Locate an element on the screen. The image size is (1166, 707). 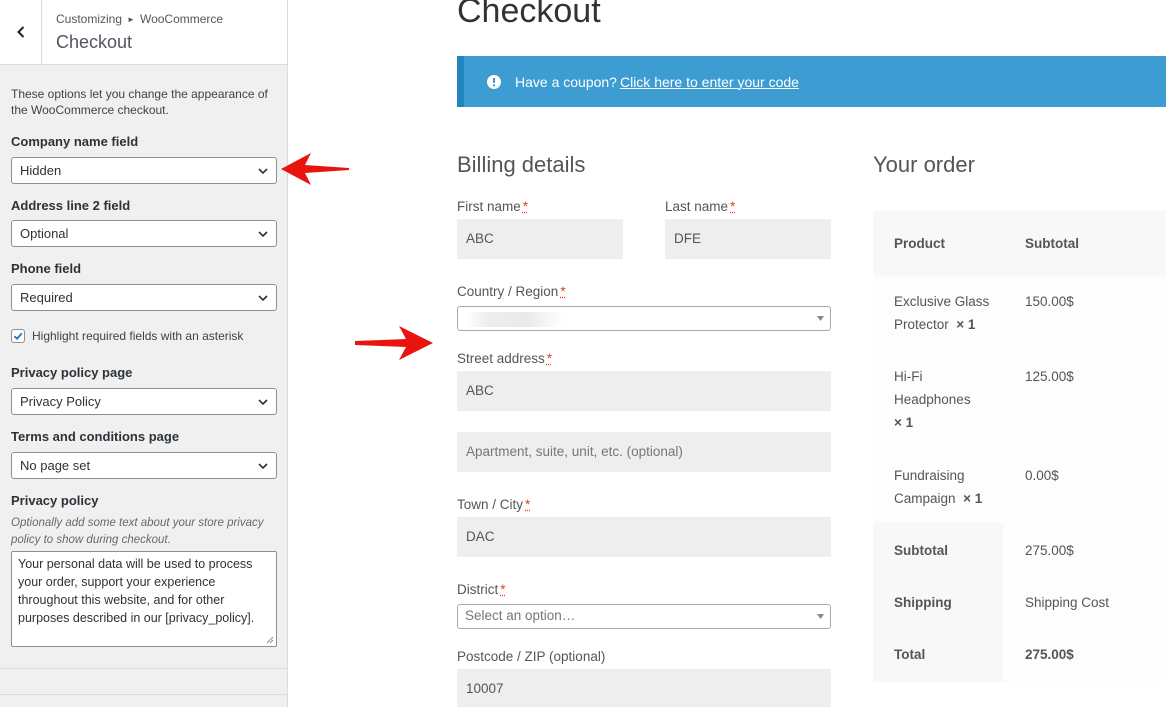
item-name-line: Campaign is located at coordinates (925, 498).